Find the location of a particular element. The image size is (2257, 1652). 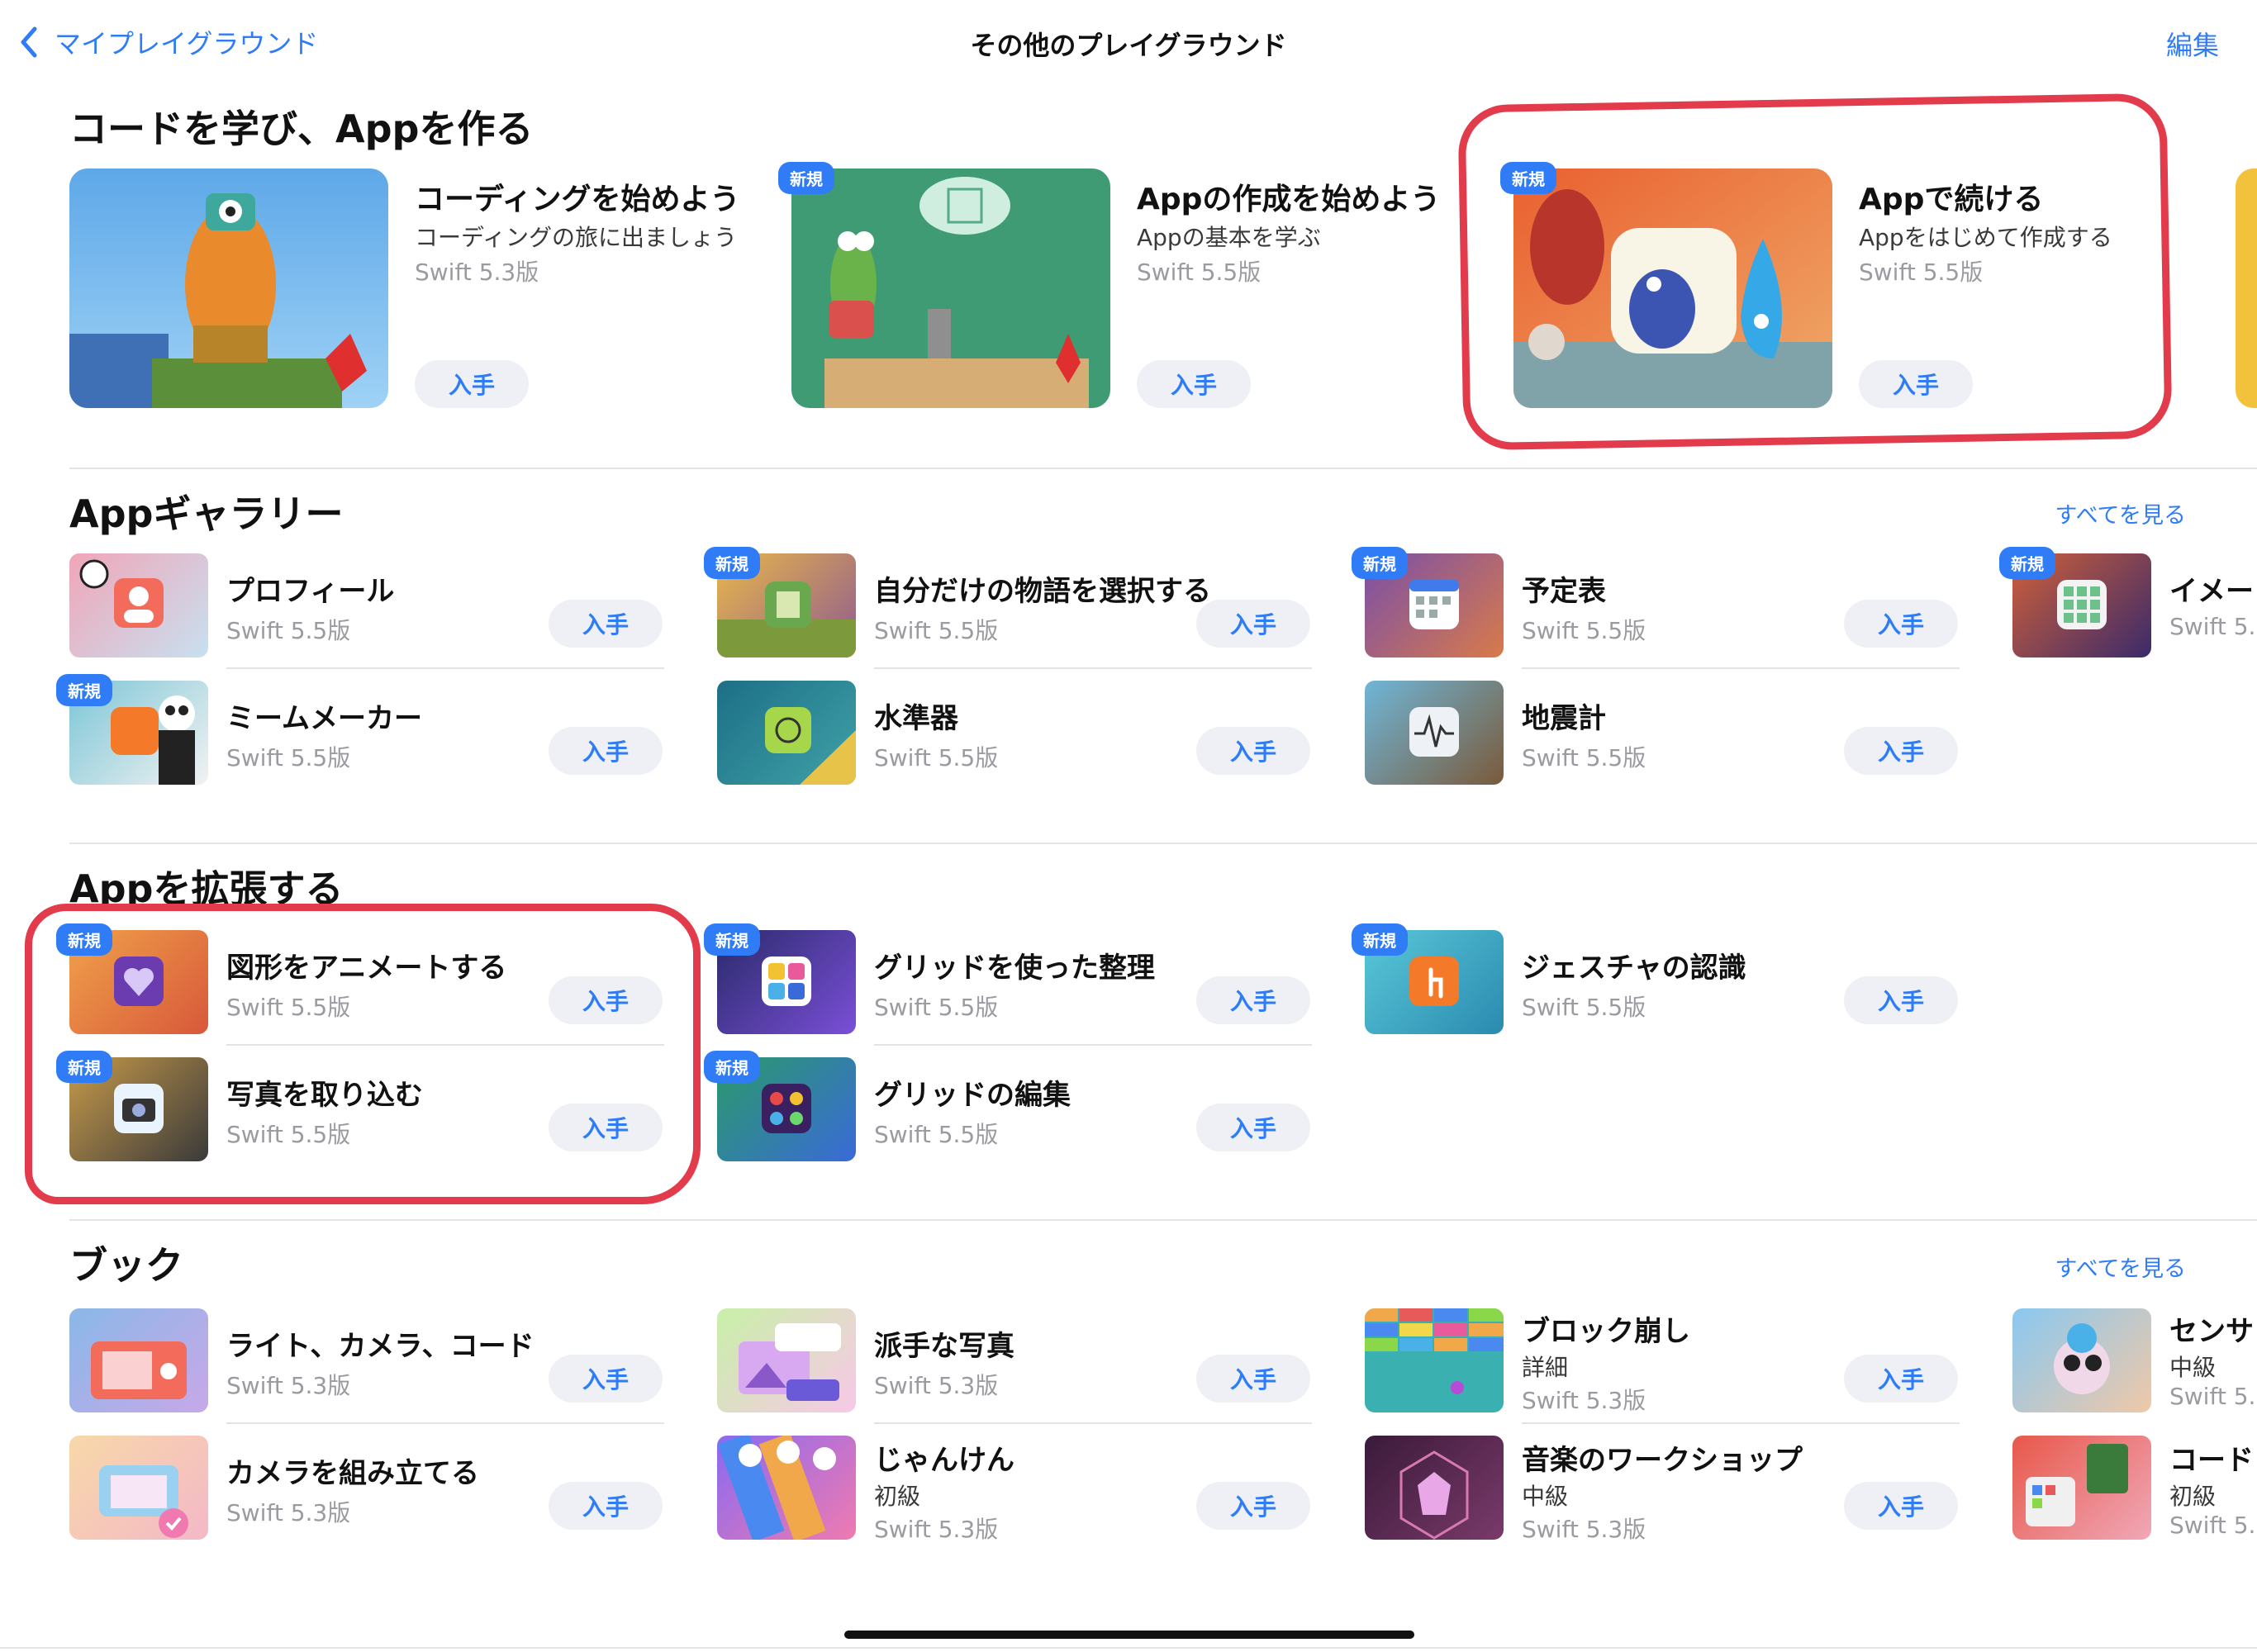

item-title: グリッドを使った整理 is located at coordinates (1014, 968).